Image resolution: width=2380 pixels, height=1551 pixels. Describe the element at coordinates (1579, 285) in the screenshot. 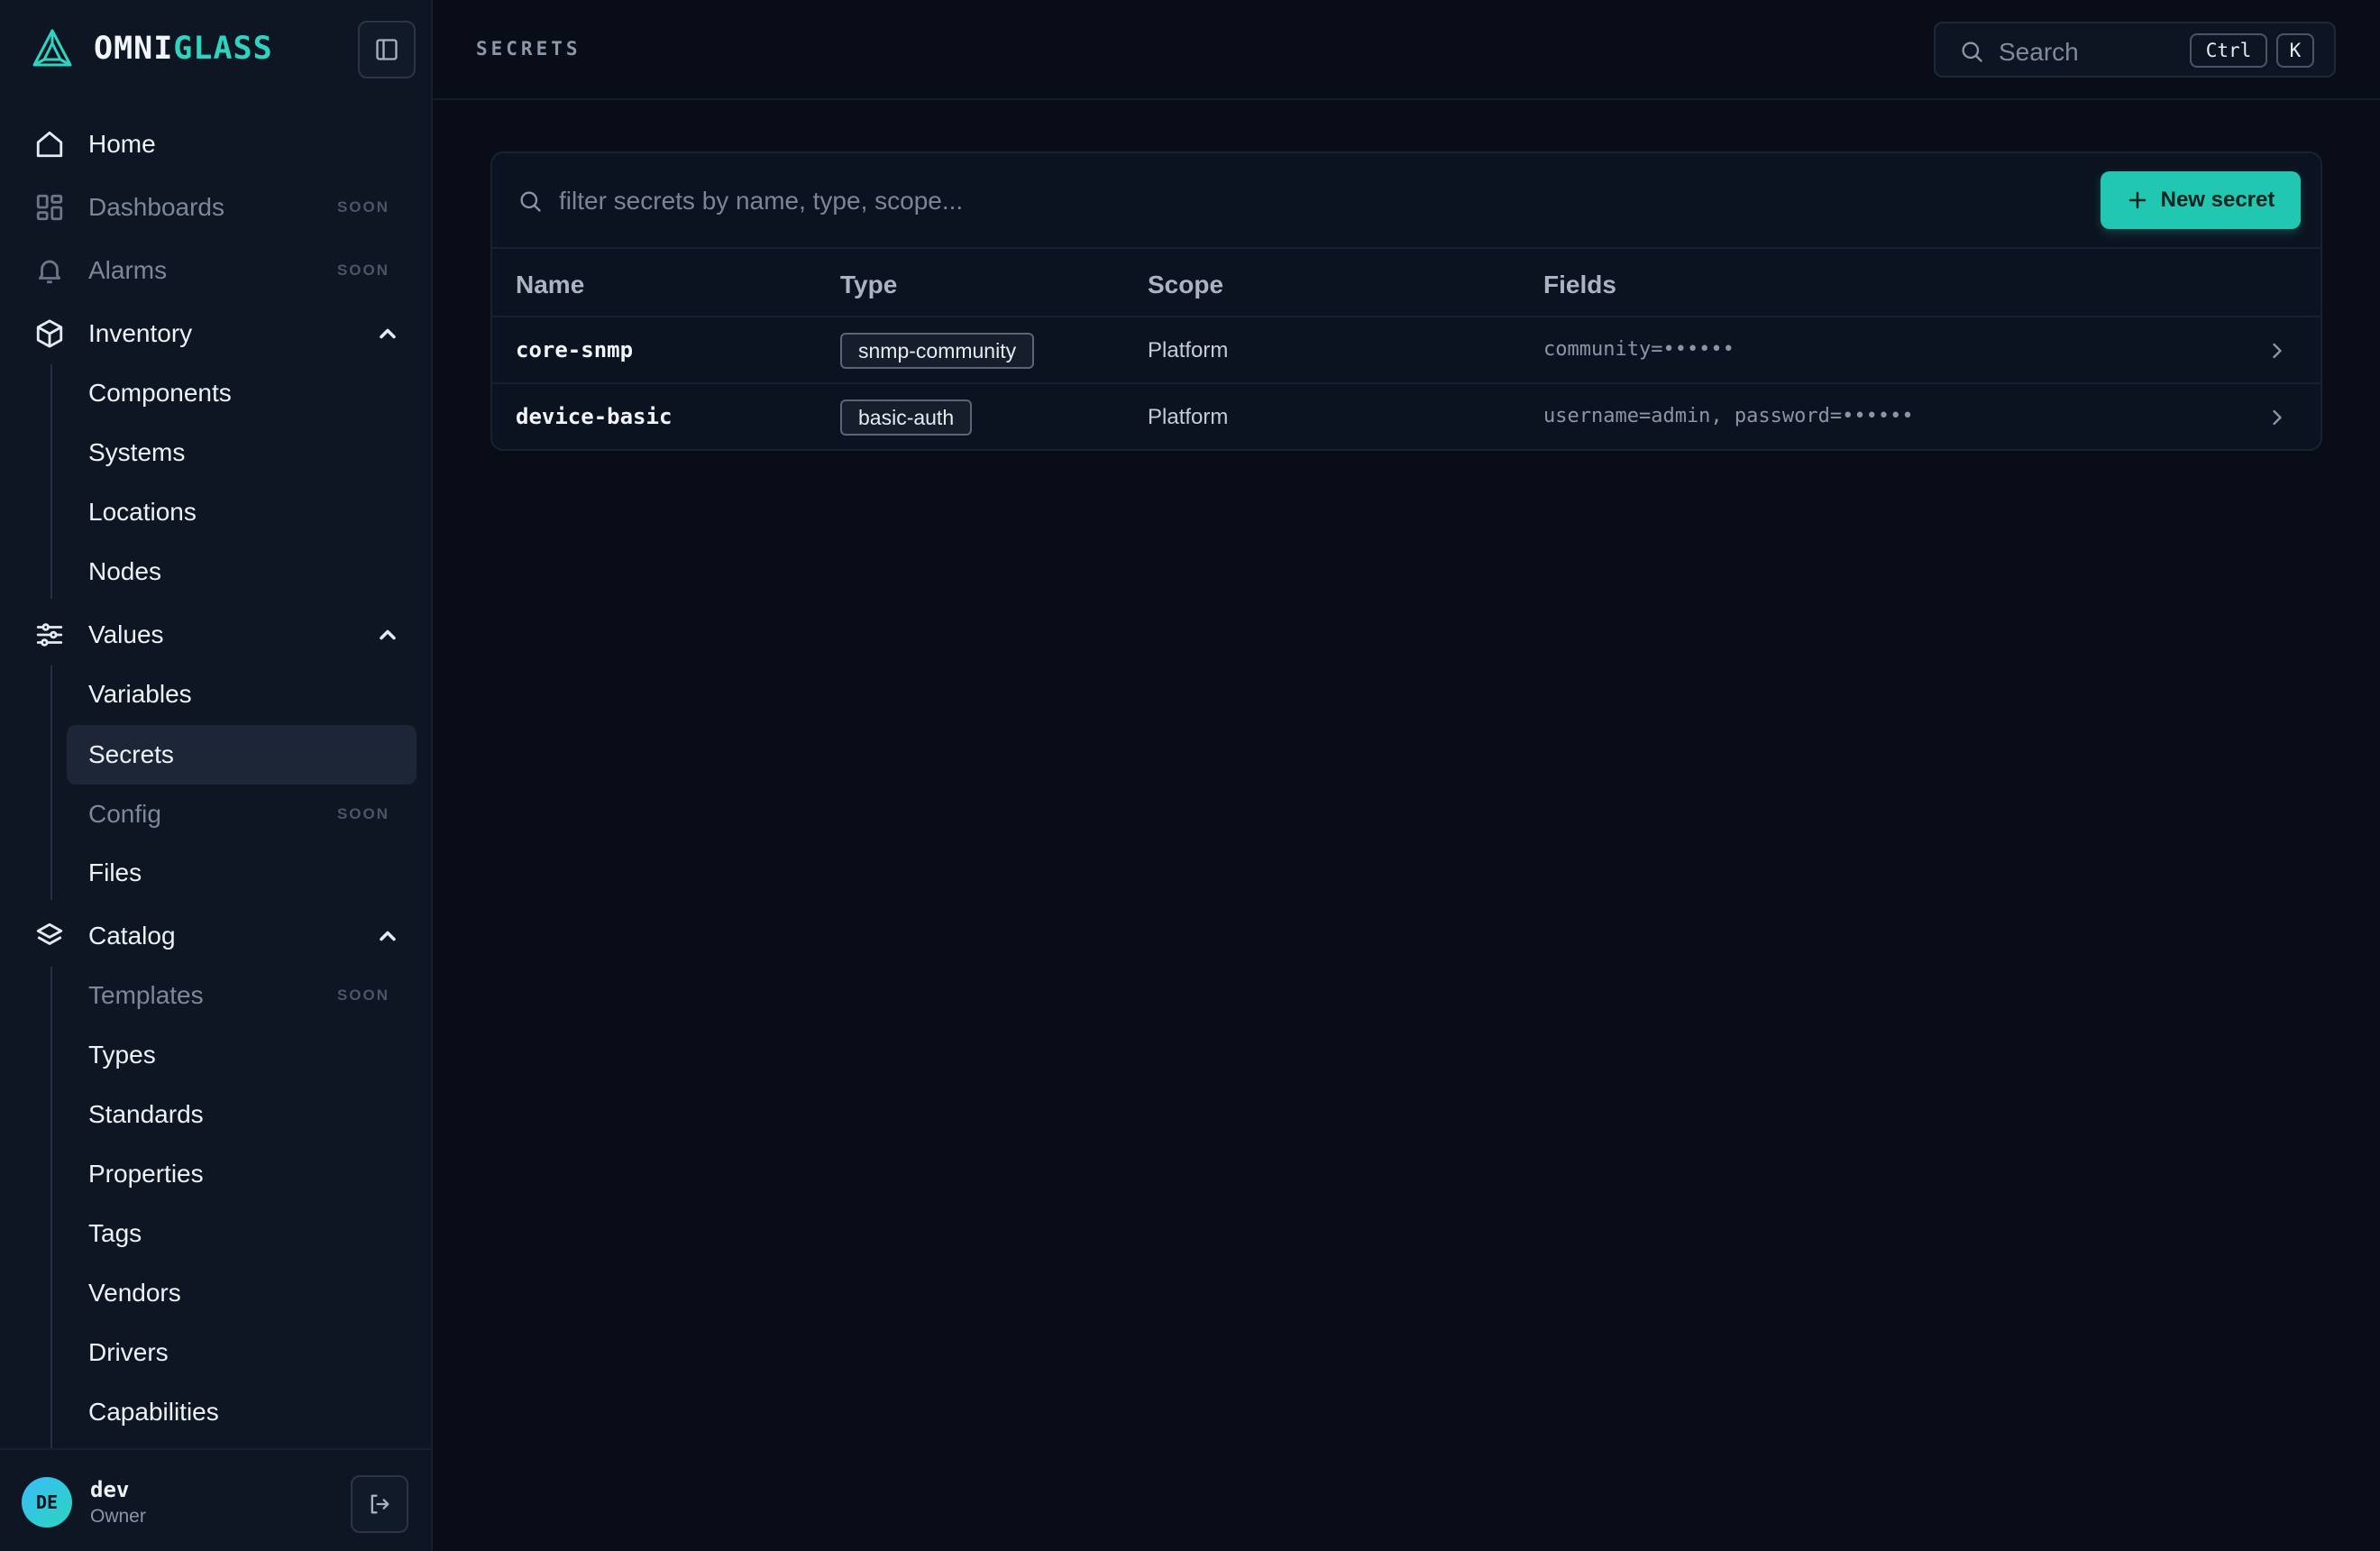

I see `column-header-fields: Fields` at that location.